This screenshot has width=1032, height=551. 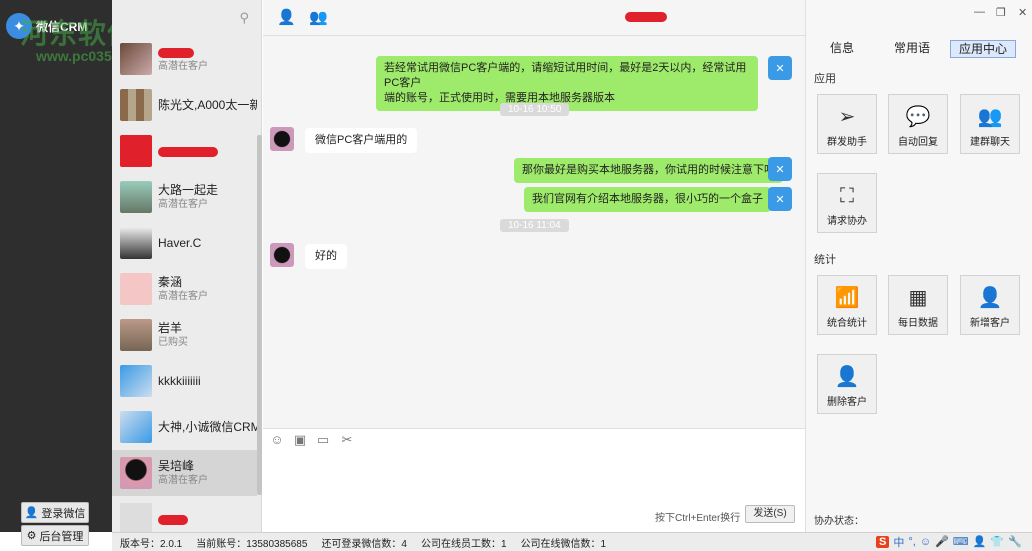 What do you see at coordinates (898, 542) in the screenshot?
I see `ime-chinese-icon: 中` at bounding box center [898, 542].